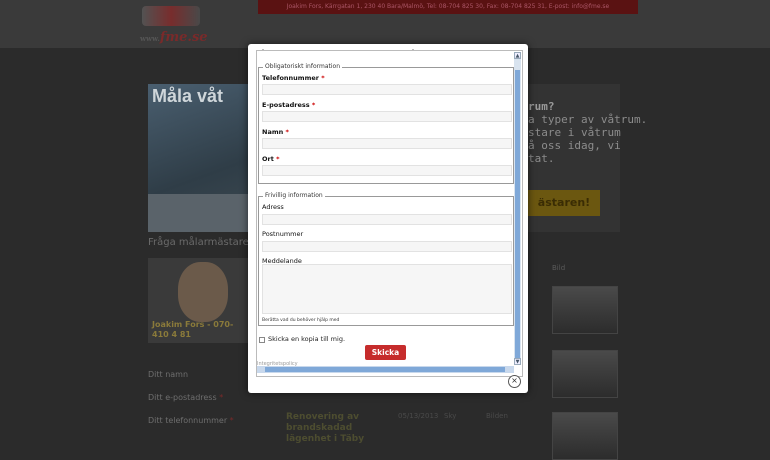 The width and height of the screenshot is (770, 460). I want to click on postcode-input, so click(387, 246).